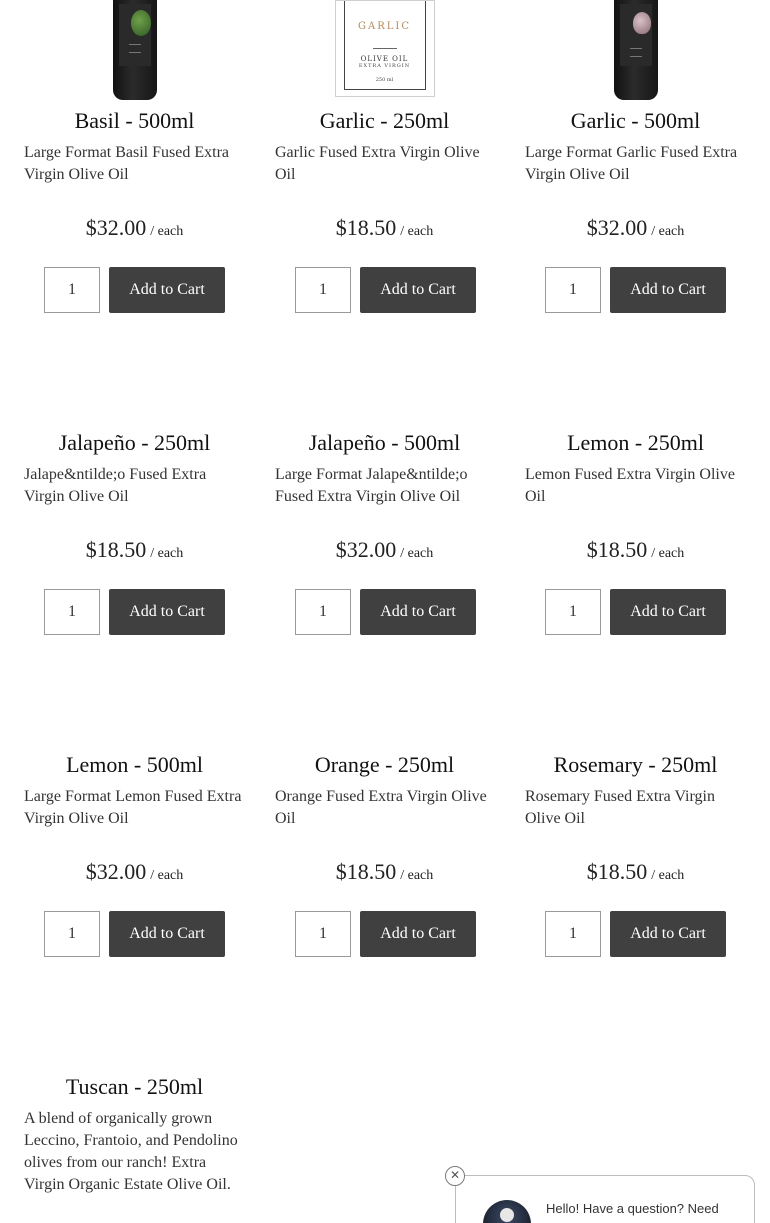 This screenshot has height=1223, width=770. I want to click on box-label-line1: OLIVE OIL, so click(384, 59).